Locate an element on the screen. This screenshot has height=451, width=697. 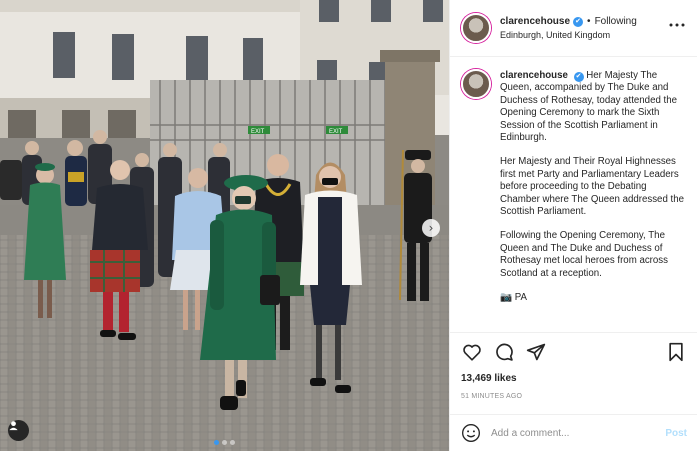
carousel-indicator is located at coordinates (224, 442).